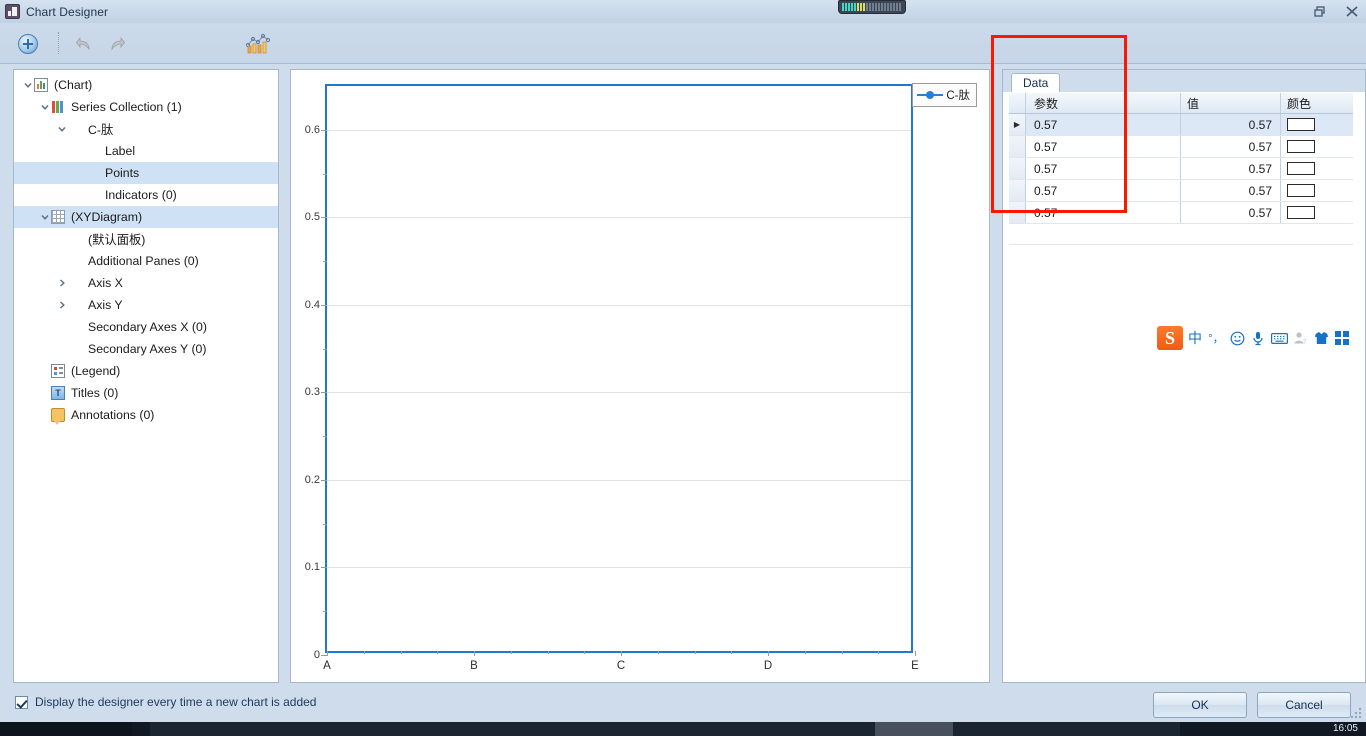 Image resolution: width=1366 pixels, height=736 pixels. I want to click on punctuation-mode-icon: °，, so click(1216, 338).